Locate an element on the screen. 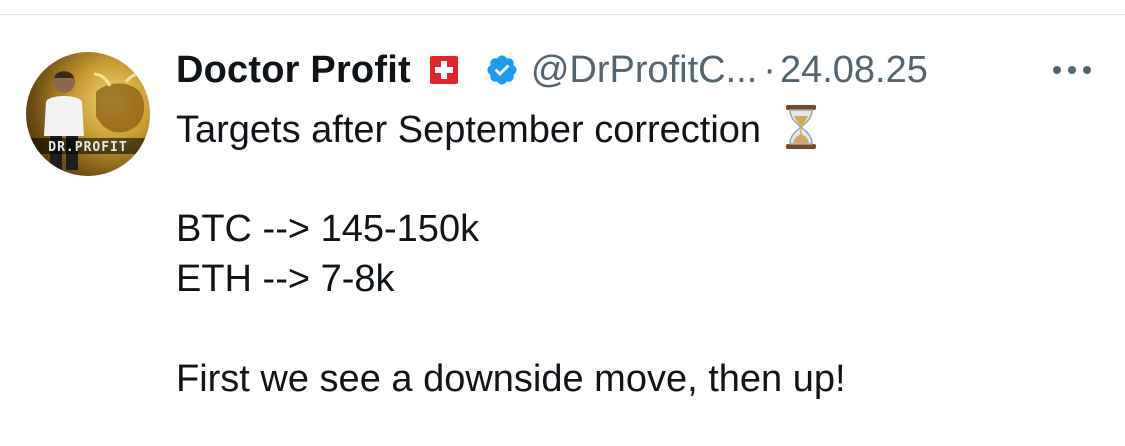  tweet-header: Doctor Profit @DrProfitC... · 24.08.25 is located at coordinates (552, 70).